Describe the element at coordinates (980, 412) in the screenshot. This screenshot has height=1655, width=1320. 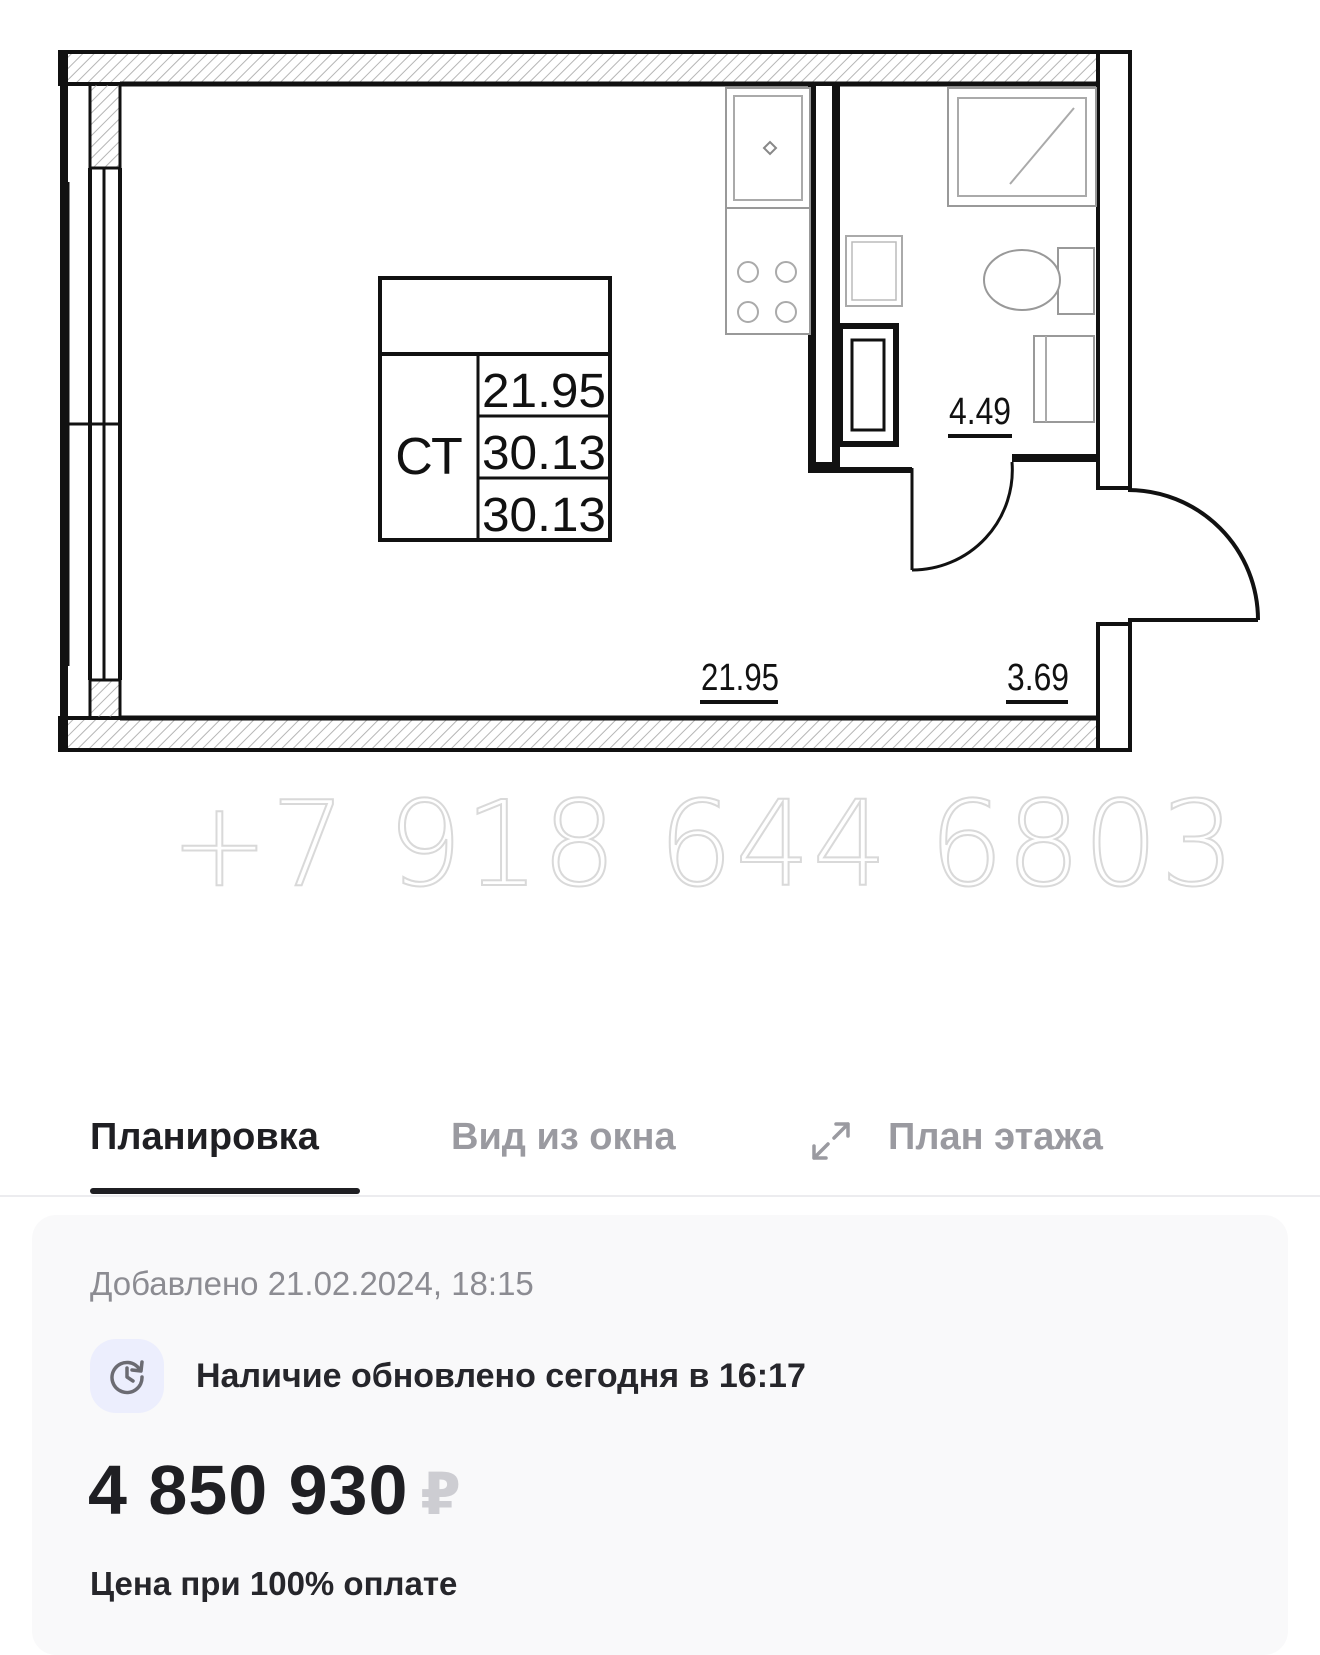
I see `bathroom-area-label: 4.49` at that location.